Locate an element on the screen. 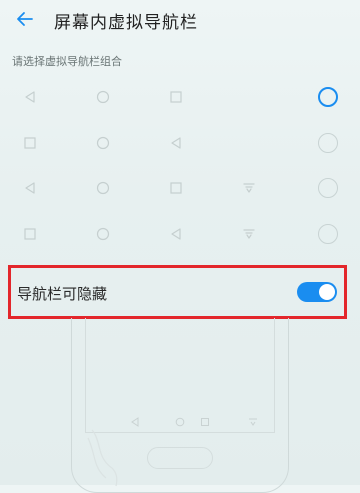  back-arrow-icon is located at coordinates (25, 19).